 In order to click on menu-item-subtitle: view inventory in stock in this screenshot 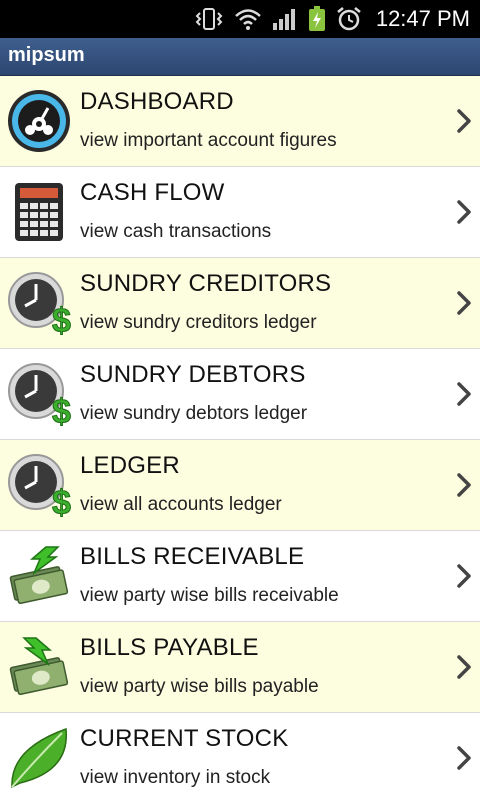, I will do `click(175, 777)`.